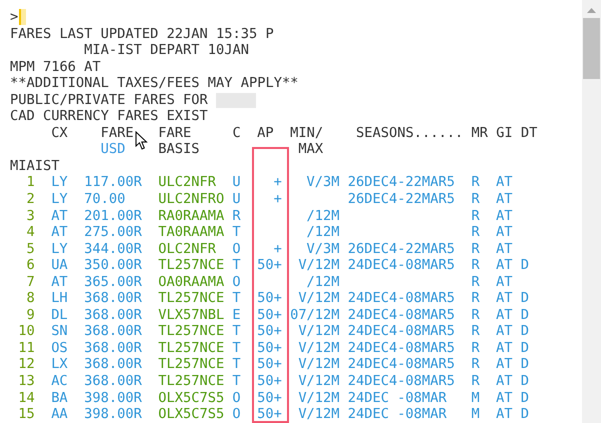 This screenshot has width=601, height=423. What do you see at coordinates (236, 199) in the screenshot?
I see `booking-class: U` at bounding box center [236, 199].